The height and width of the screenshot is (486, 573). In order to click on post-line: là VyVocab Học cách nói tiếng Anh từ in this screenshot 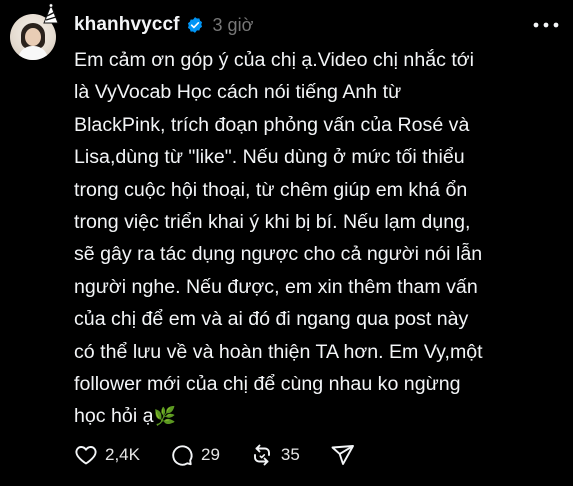, I will do `click(238, 92)`.